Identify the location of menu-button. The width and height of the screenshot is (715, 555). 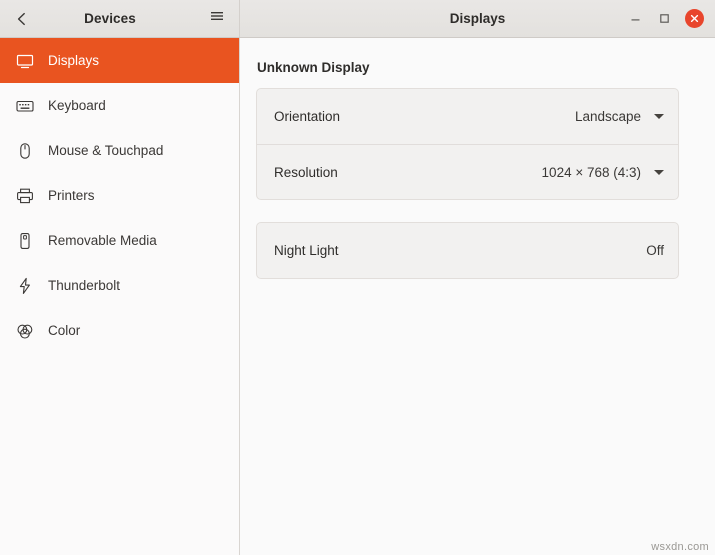
(217, 19).